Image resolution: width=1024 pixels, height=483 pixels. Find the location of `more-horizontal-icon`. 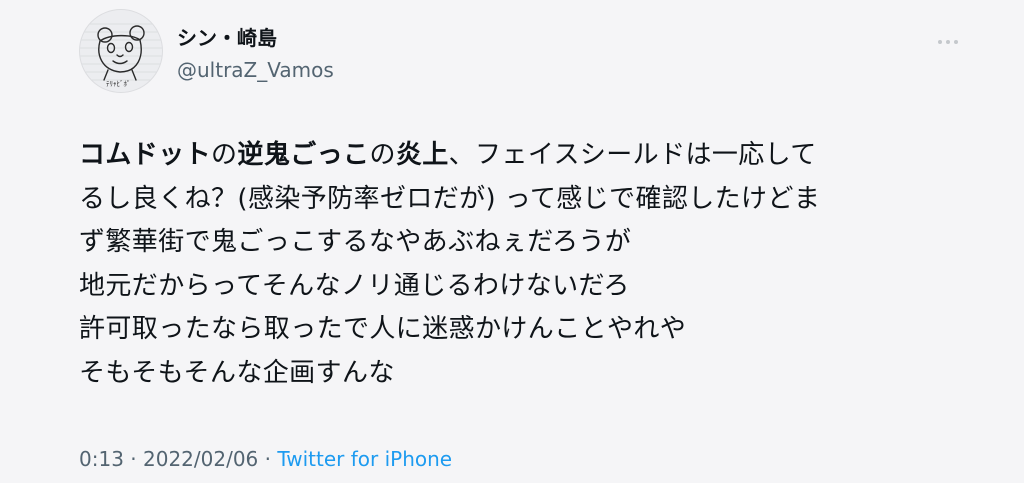

more-horizontal-icon is located at coordinates (948, 42).